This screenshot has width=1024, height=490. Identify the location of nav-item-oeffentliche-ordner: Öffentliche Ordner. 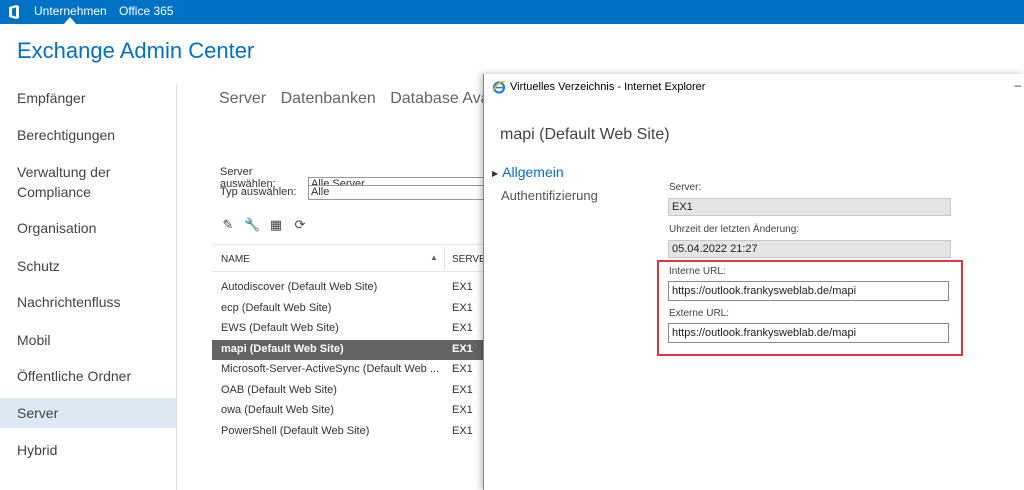
(74, 376).